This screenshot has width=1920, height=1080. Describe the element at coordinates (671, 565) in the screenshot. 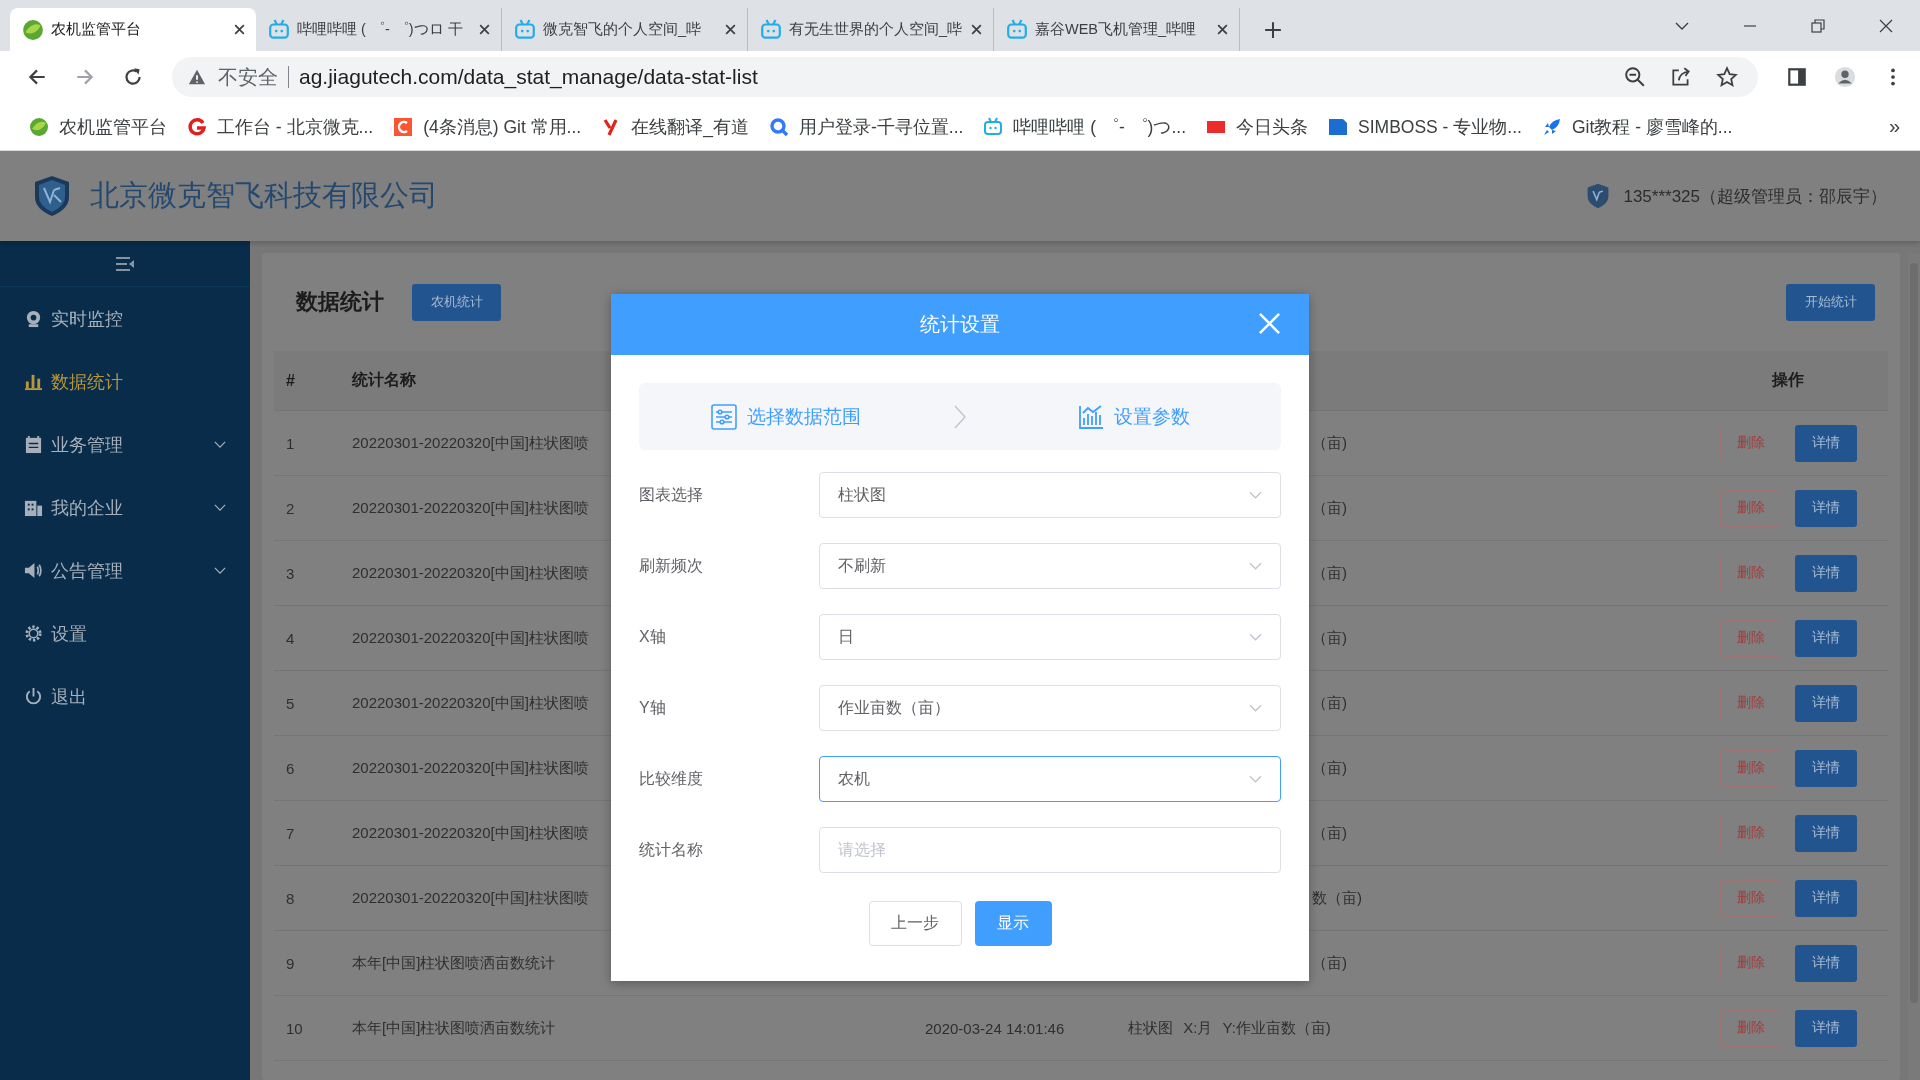

I see `field-label: 刷新频次` at that location.